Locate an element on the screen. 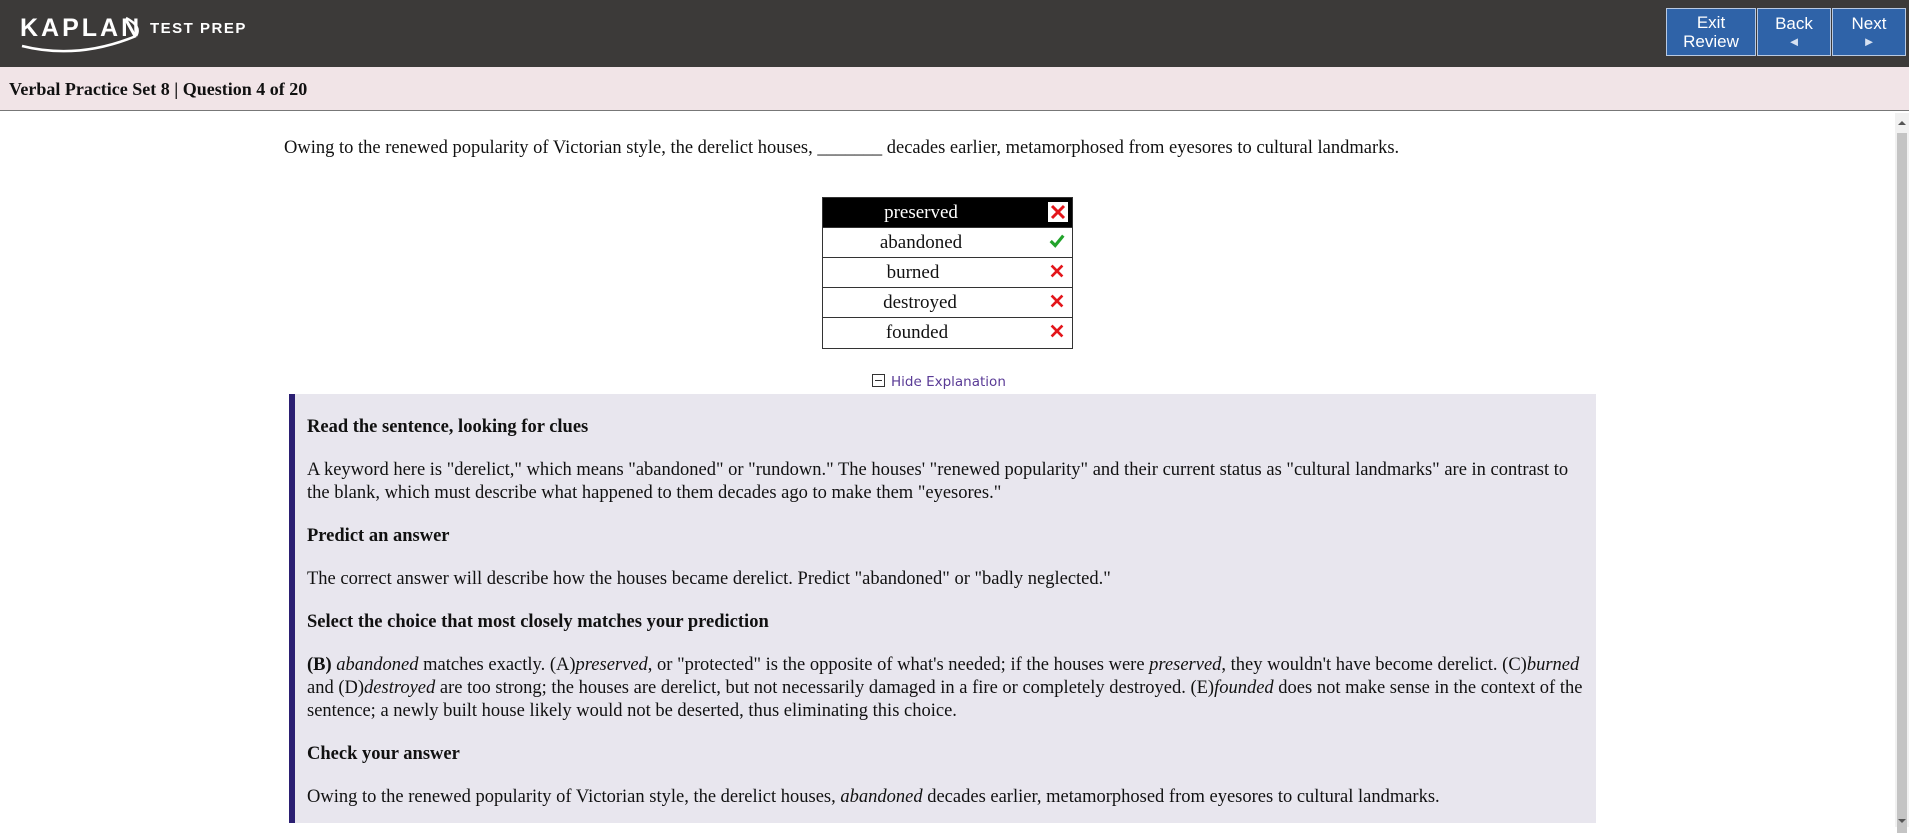  page-title: Verbal Practice Set 8 | Question 4 of 20 is located at coordinates (158, 89).